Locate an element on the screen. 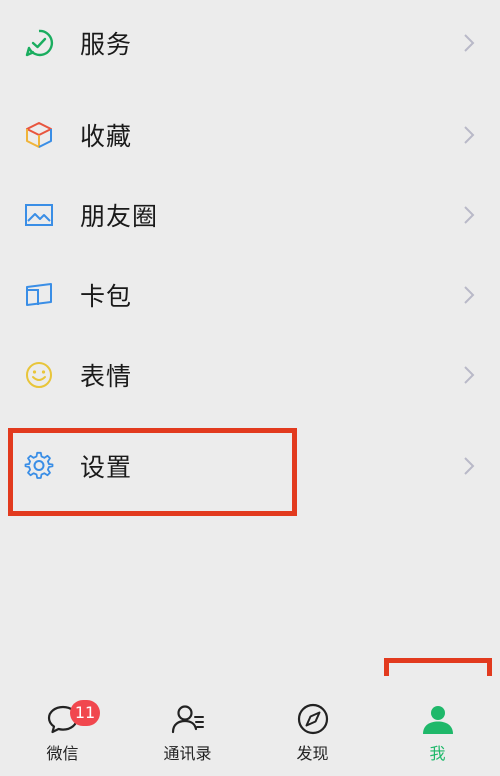  menu-item-label: 表情 is located at coordinates (106, 376).